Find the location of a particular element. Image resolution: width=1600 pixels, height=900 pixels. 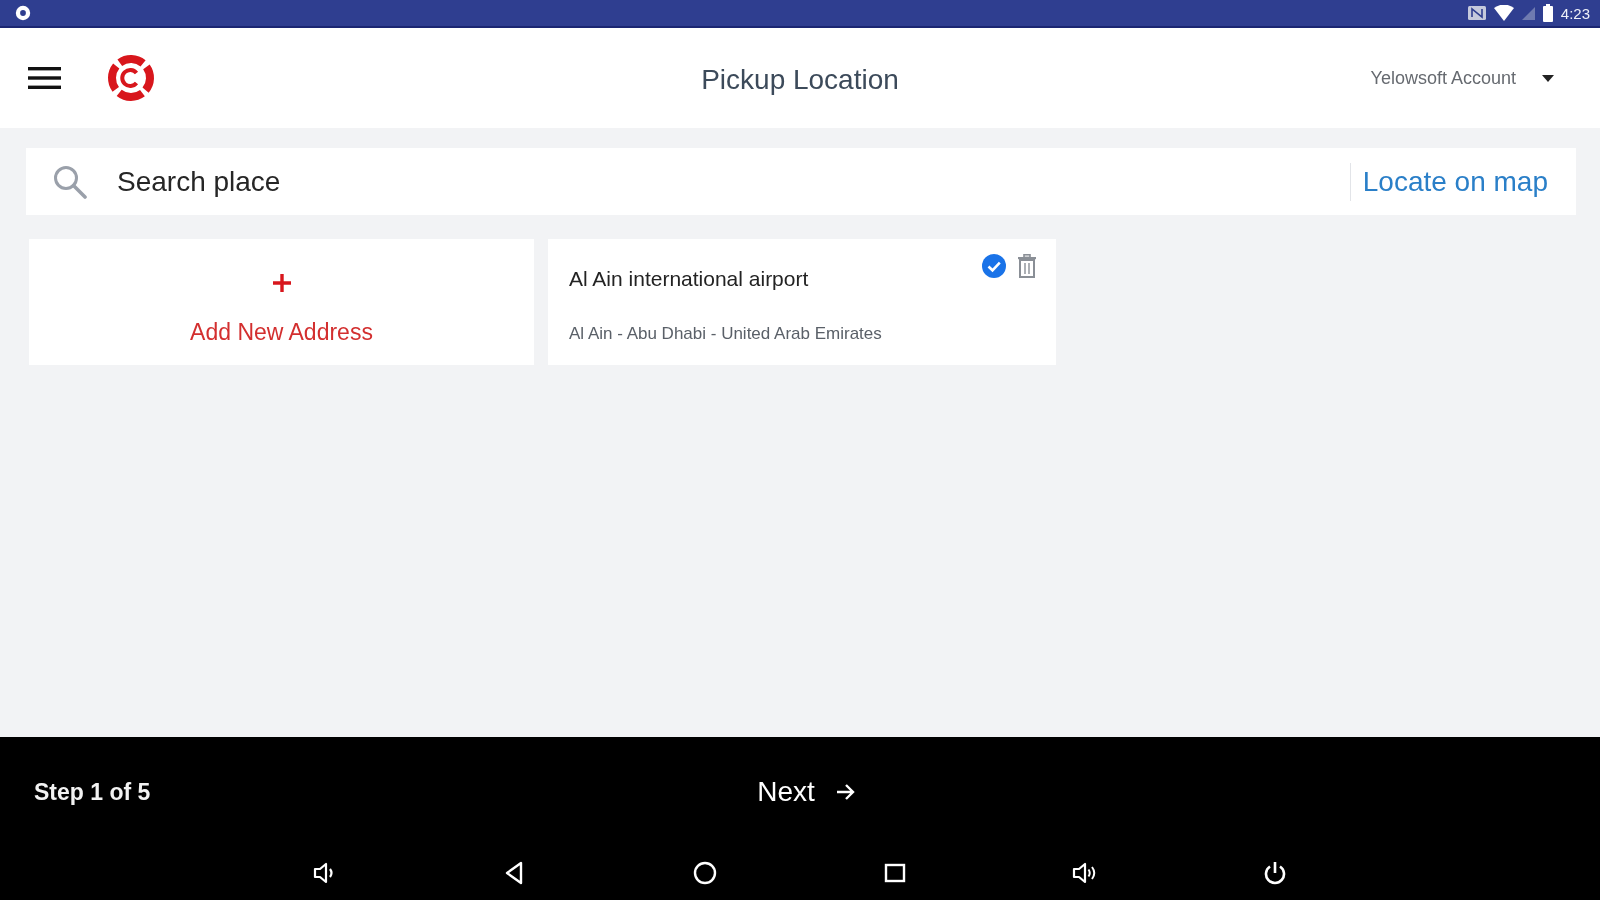

logo-icon is located at coordinates (131, 78).